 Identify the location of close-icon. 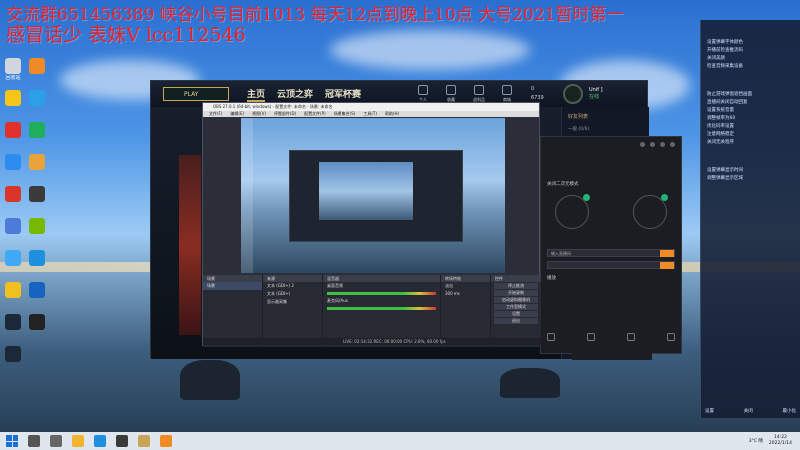
(672, 144).